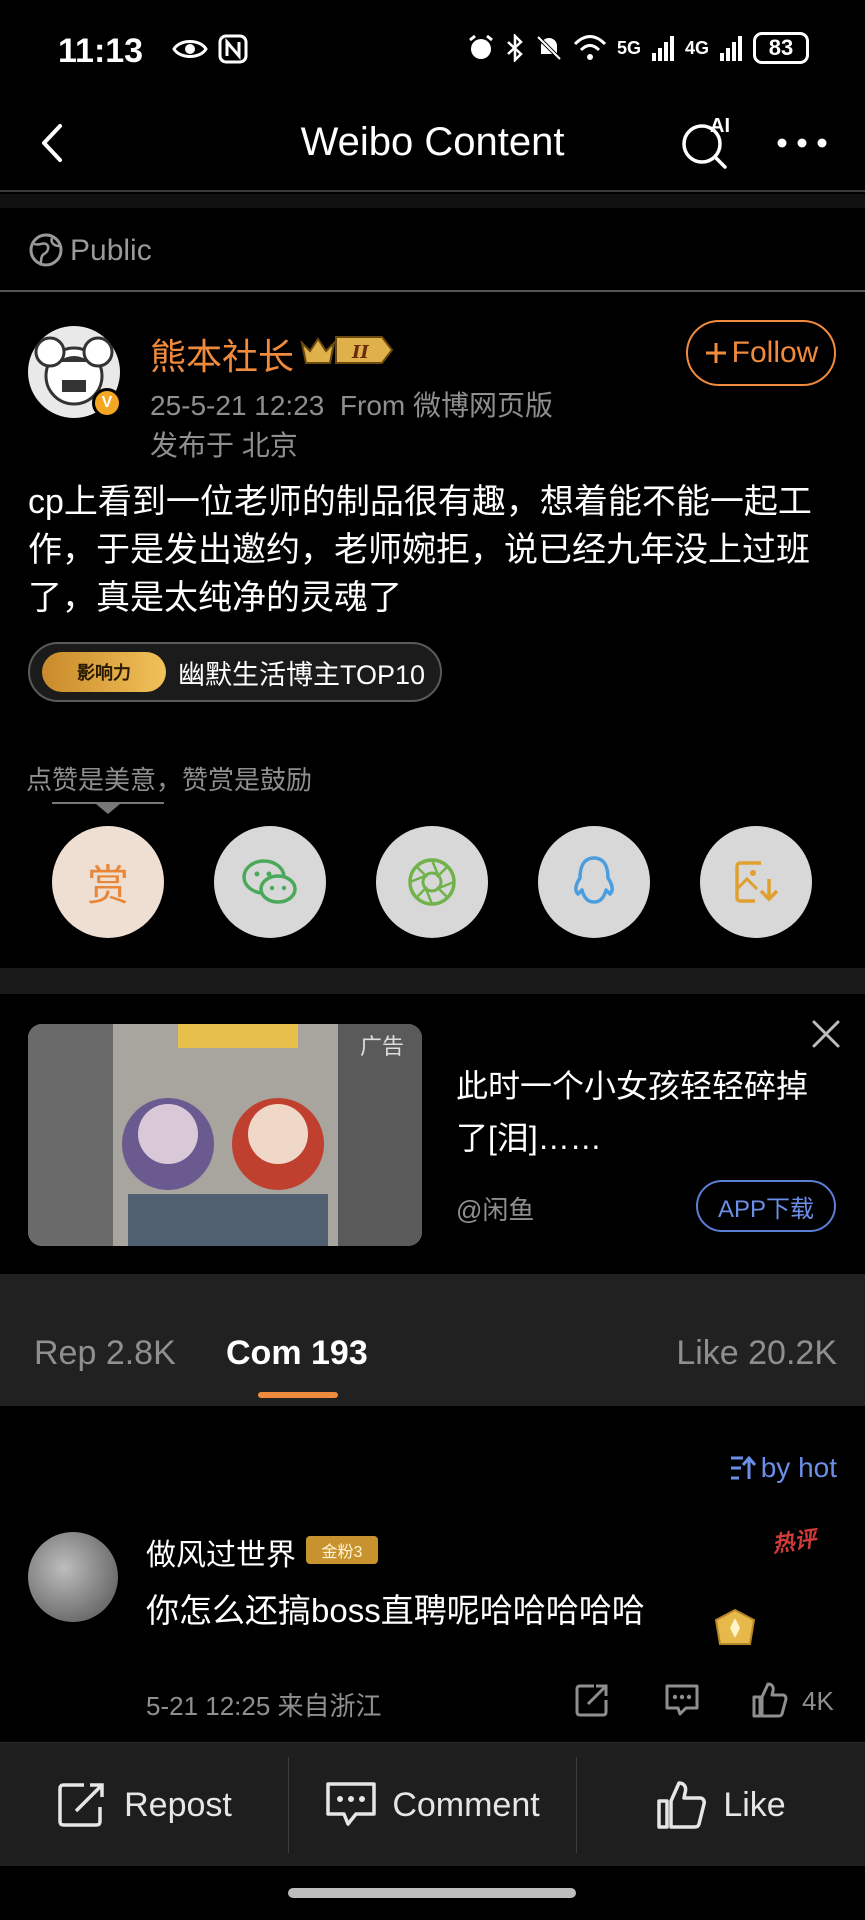  I want to click on post-location: 发布于 北京, so click(224, 445).